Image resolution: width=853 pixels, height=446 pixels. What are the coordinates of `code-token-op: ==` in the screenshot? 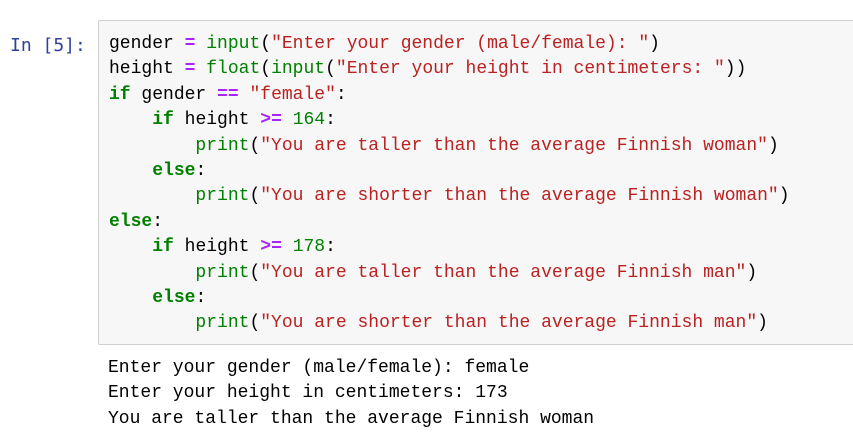 It's located at (228, 94).